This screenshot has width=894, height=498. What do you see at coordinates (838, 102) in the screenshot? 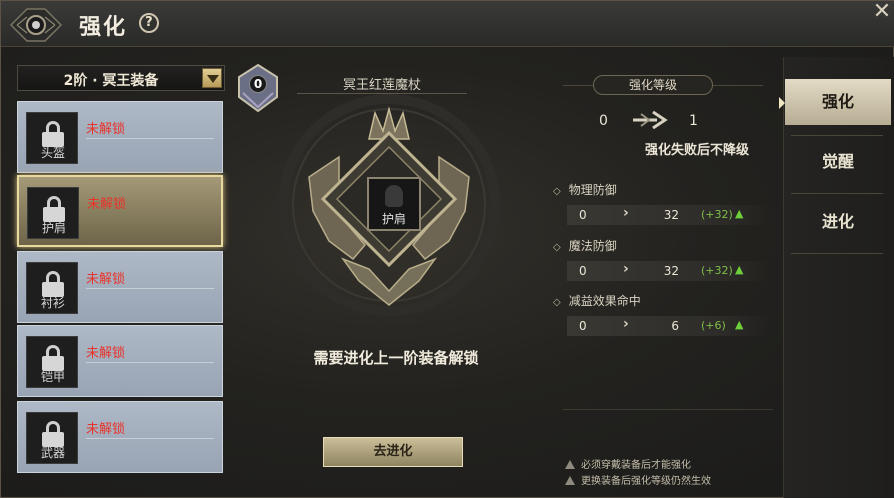
I see `tab-enhance: 强化` at bounding box center [838, 102].